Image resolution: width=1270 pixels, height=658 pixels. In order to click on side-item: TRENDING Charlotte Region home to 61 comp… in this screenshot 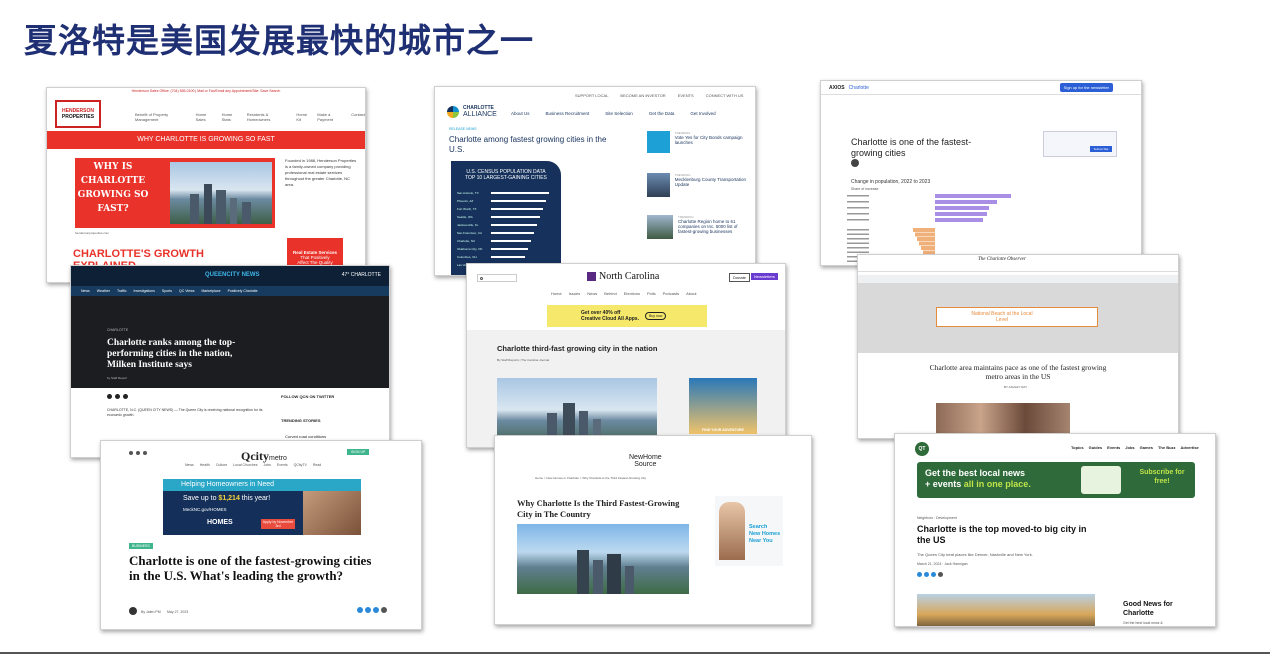, I will do `click(699, 227)`.